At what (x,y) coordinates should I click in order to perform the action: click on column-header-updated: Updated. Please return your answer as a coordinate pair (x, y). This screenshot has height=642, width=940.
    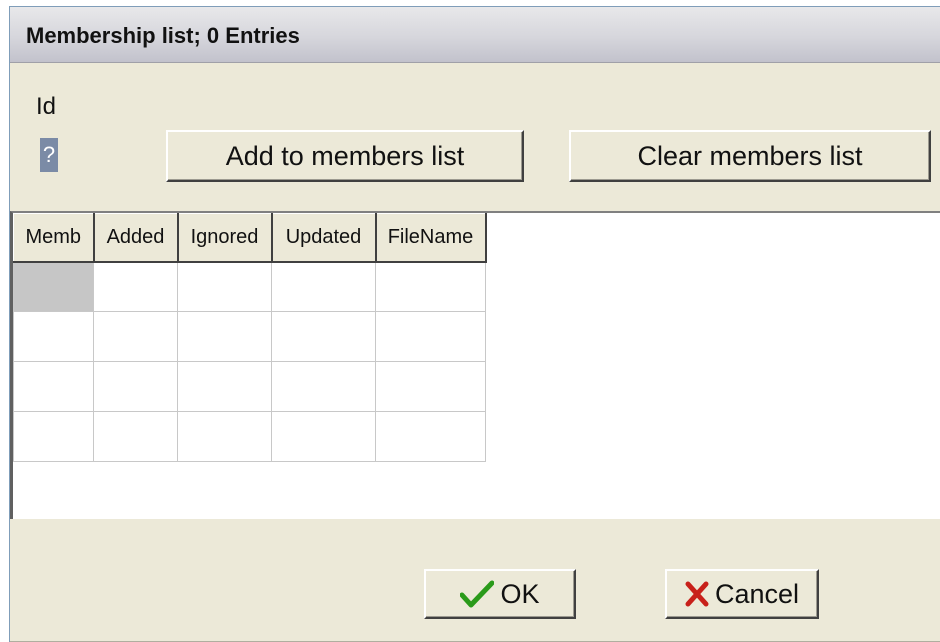
    Looking at the image, I should click on (324, 238).